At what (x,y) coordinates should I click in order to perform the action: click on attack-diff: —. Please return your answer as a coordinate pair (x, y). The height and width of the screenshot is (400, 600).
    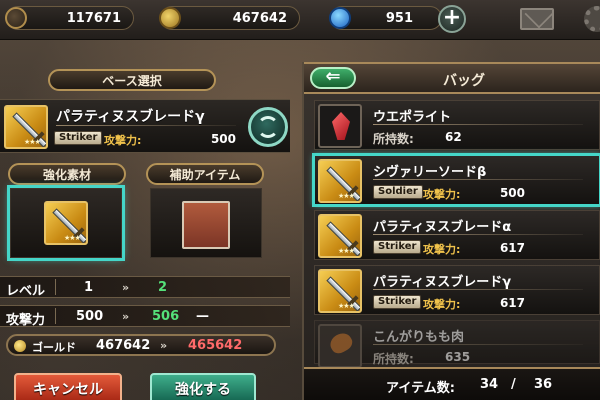
    Looking at the image, I should click on (202, 316).